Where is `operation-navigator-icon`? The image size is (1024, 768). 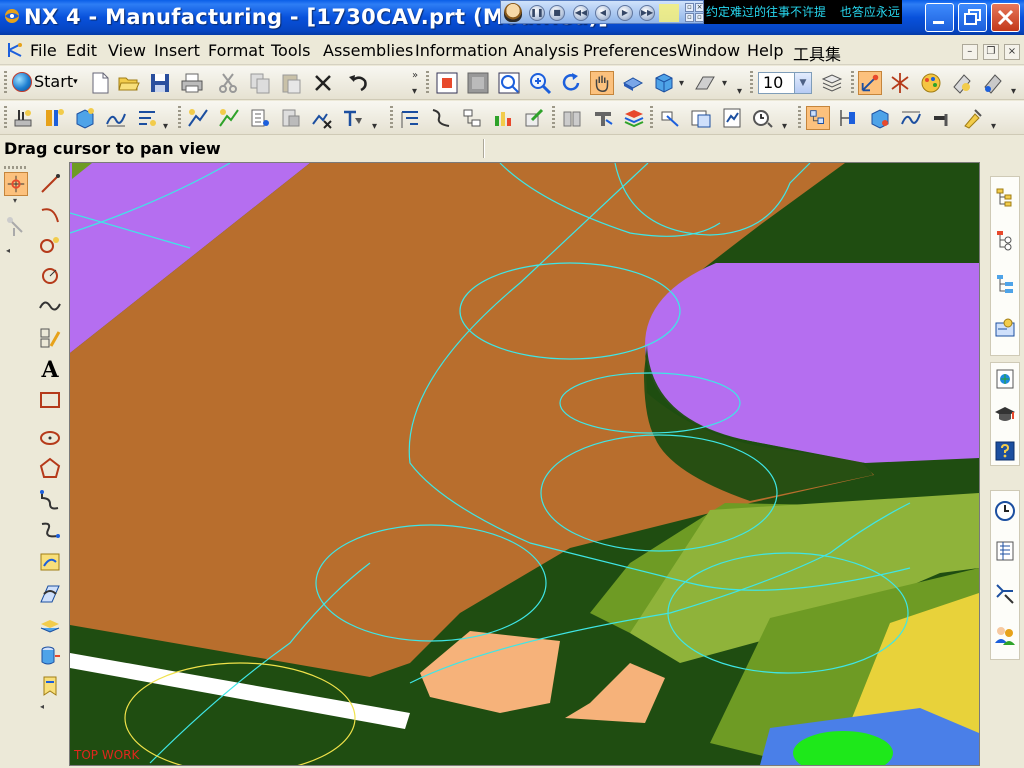
operation-navigator-icon is located at coordinates (670, 118).